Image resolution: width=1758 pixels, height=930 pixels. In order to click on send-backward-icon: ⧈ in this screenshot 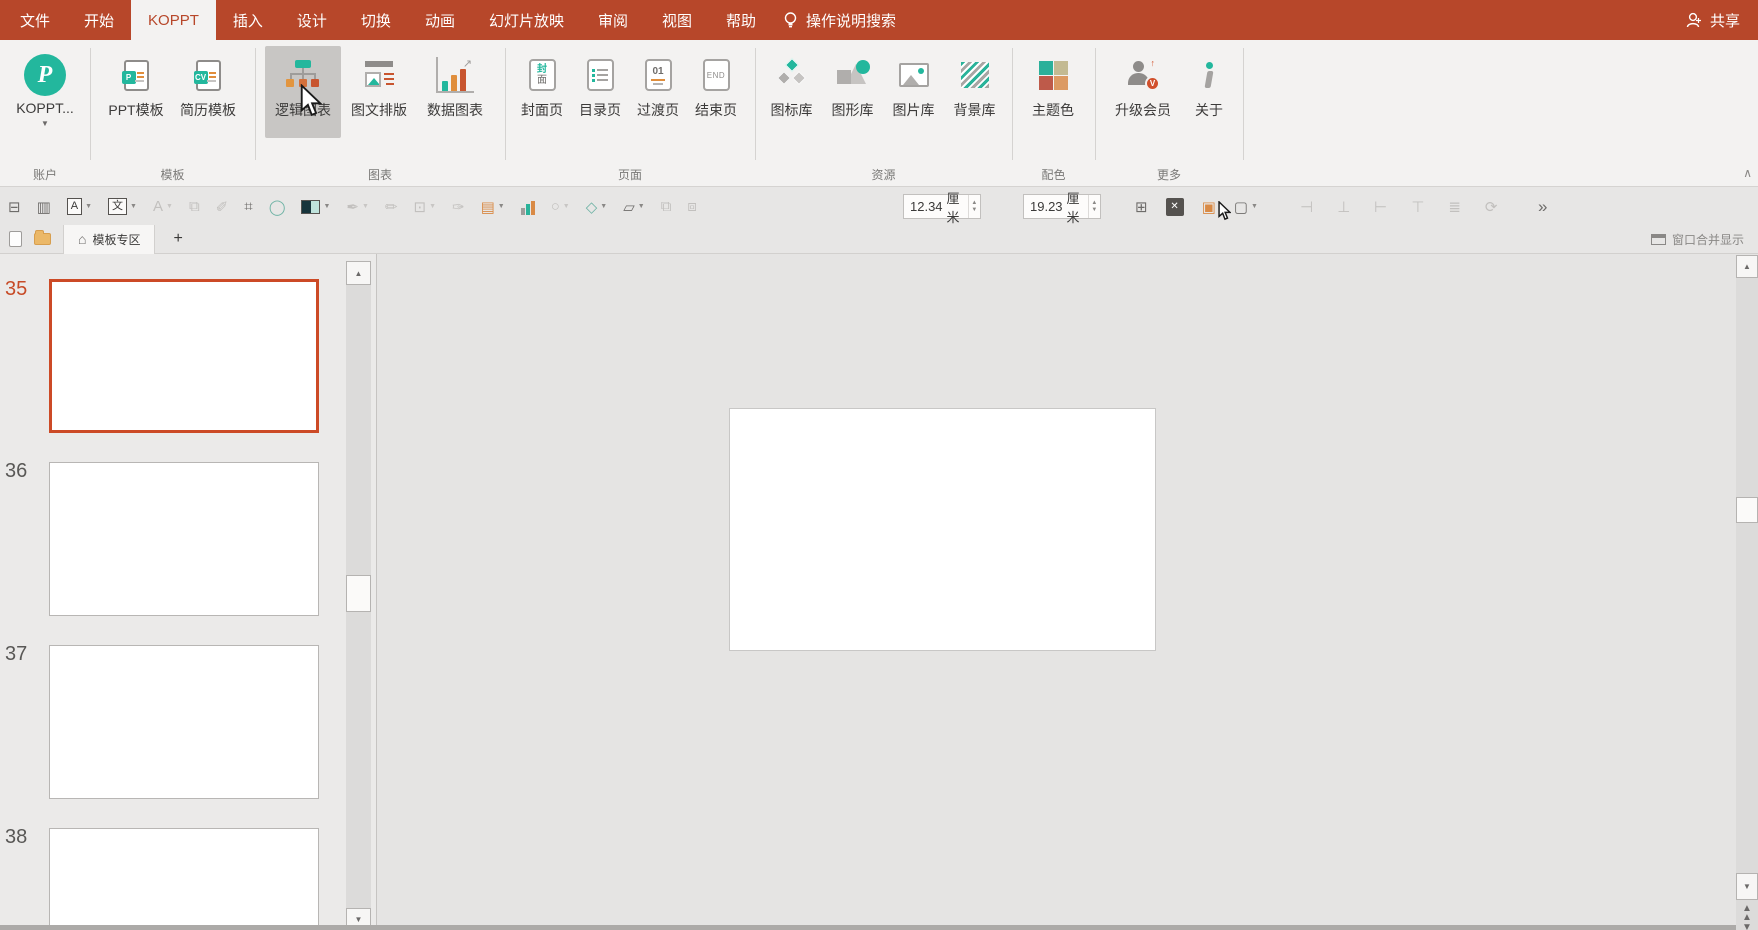, I will do `click(692, 207)`.